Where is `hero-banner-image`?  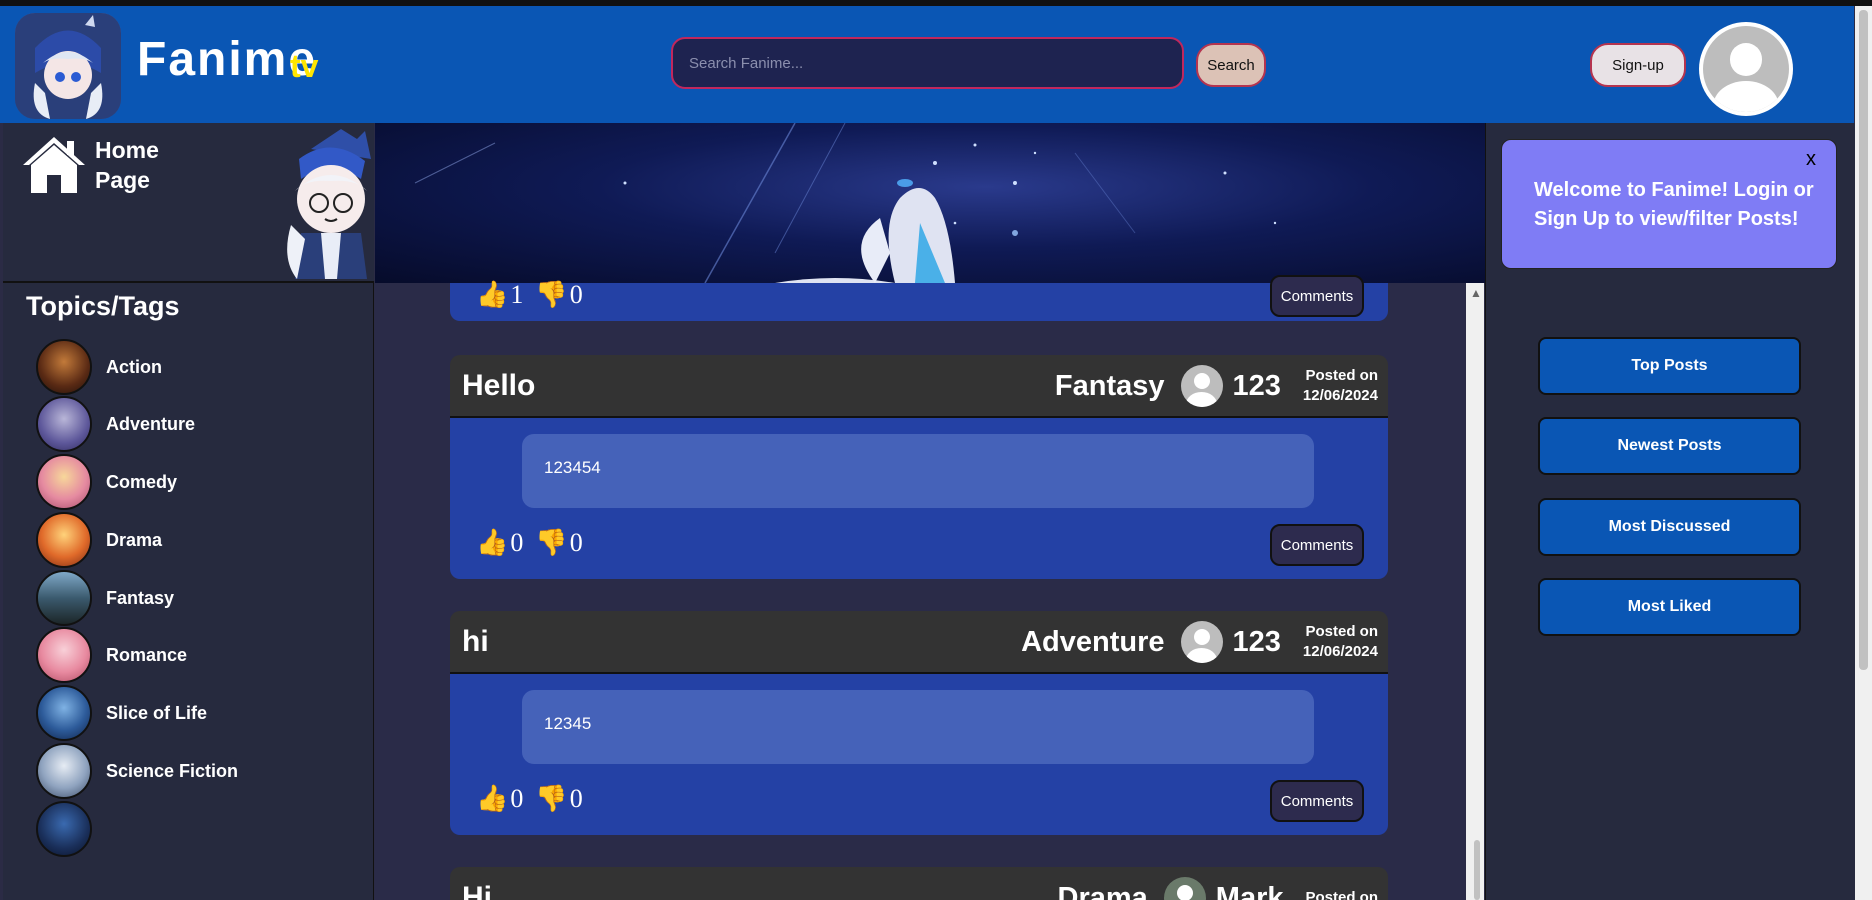
hero-banner-image is located at coordinates (930, 203).